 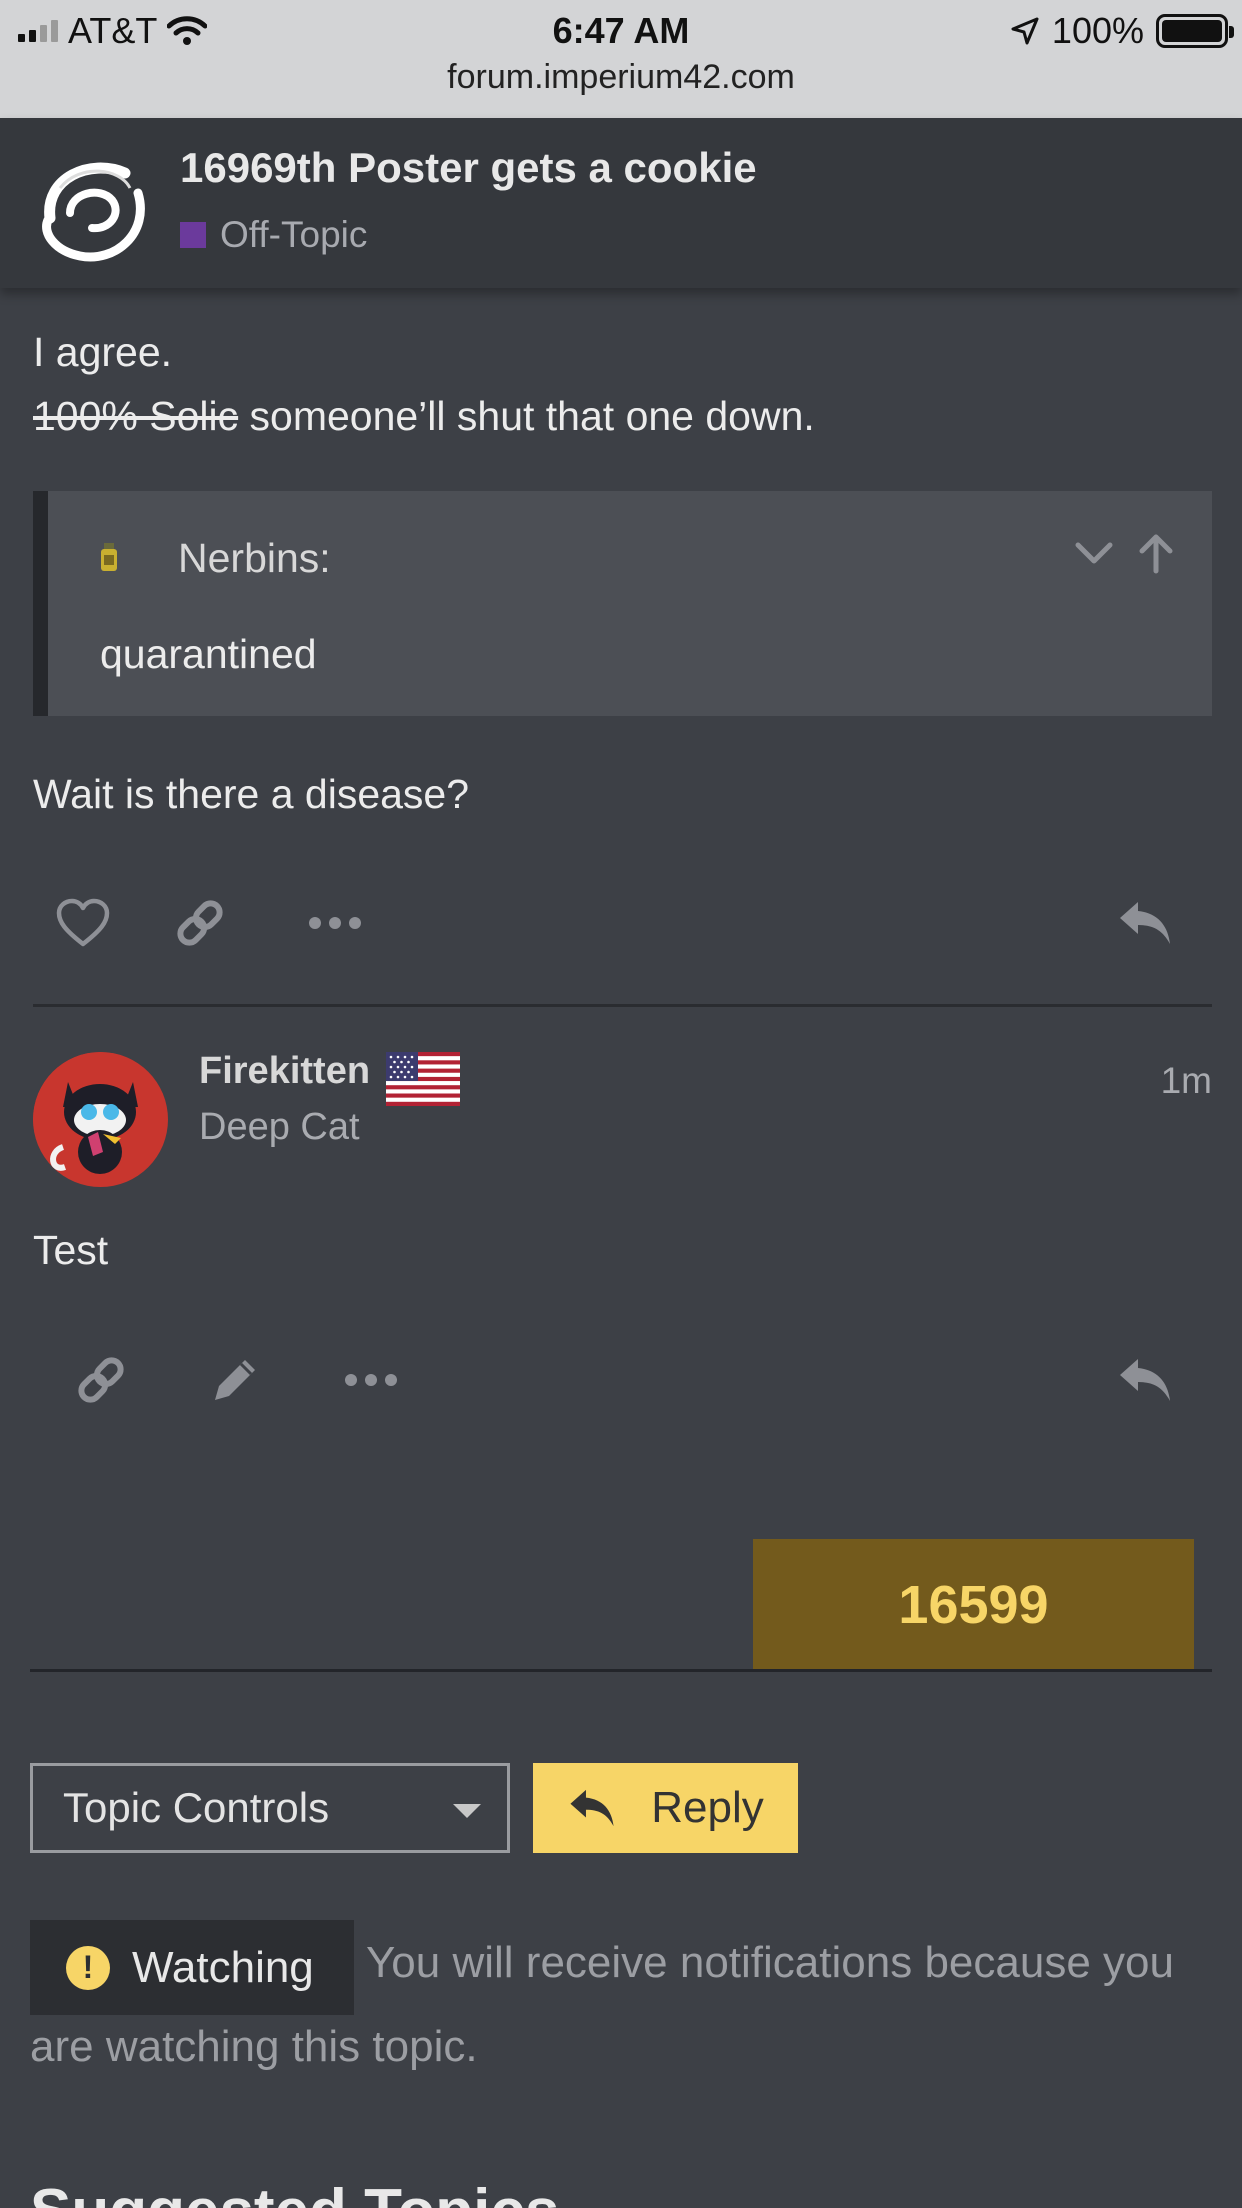 What do you see at coordinates (1186, 1081) in the screenshot?
I see `post-timestamp: 1m` at bounding box center [1186, 1081].